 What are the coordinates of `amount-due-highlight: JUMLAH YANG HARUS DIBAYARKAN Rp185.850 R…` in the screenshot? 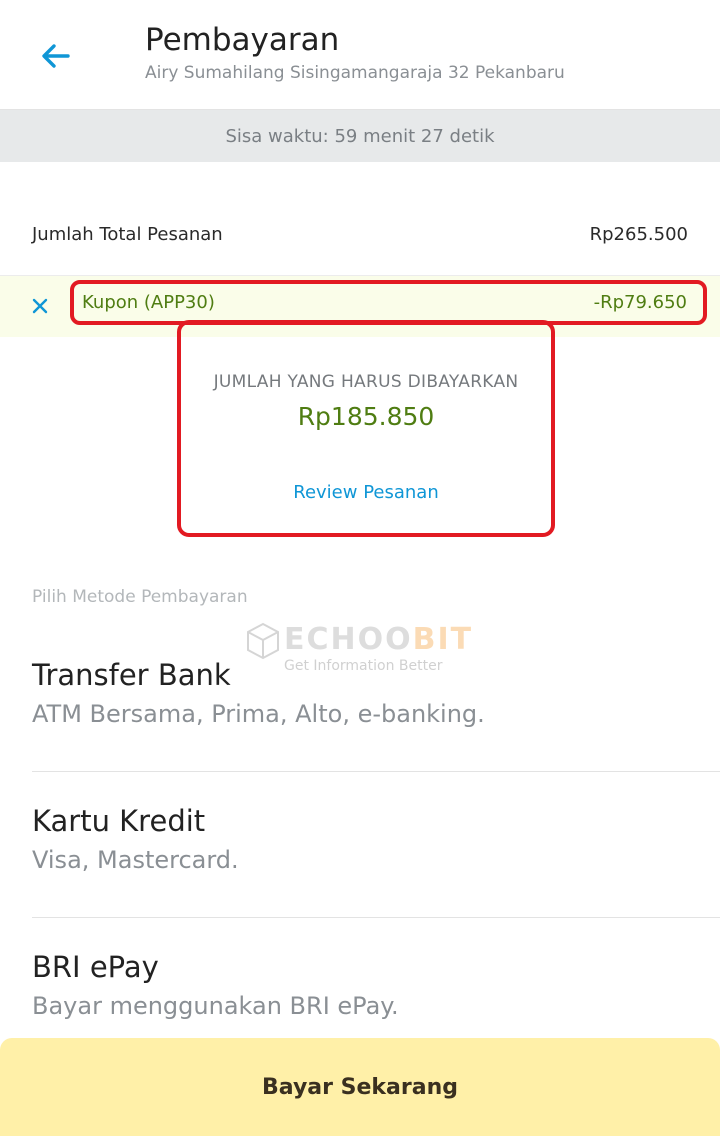 It's located at (366, 428).